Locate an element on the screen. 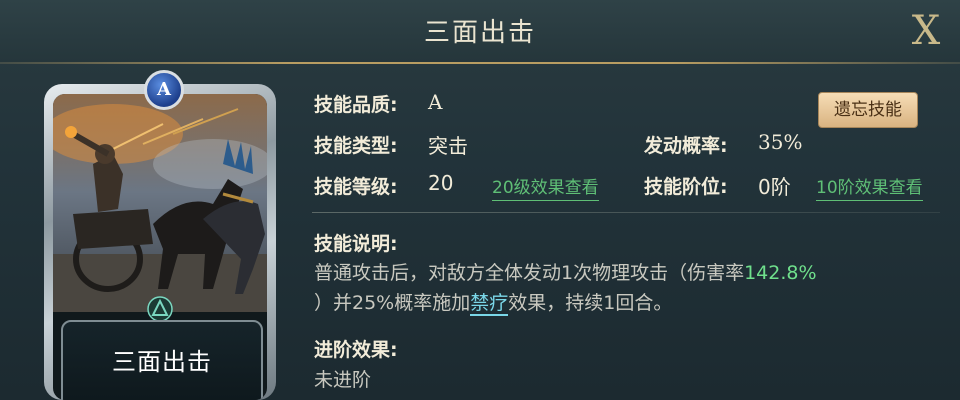 The height and width of the screenshot is (400, 960). card-artwork is located at coordinates (160, 203).